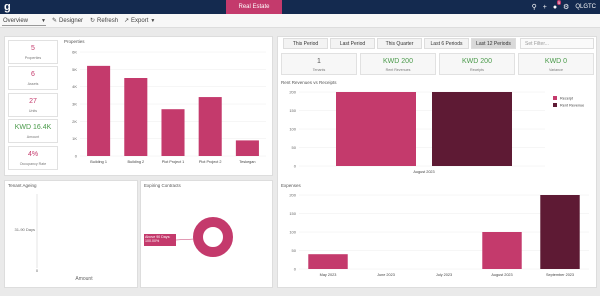 The height and width of the screenshot is (296, 600). Describe the element at coordinates (10, 7) in the screenshot. I see `app-logo: g` at that location.